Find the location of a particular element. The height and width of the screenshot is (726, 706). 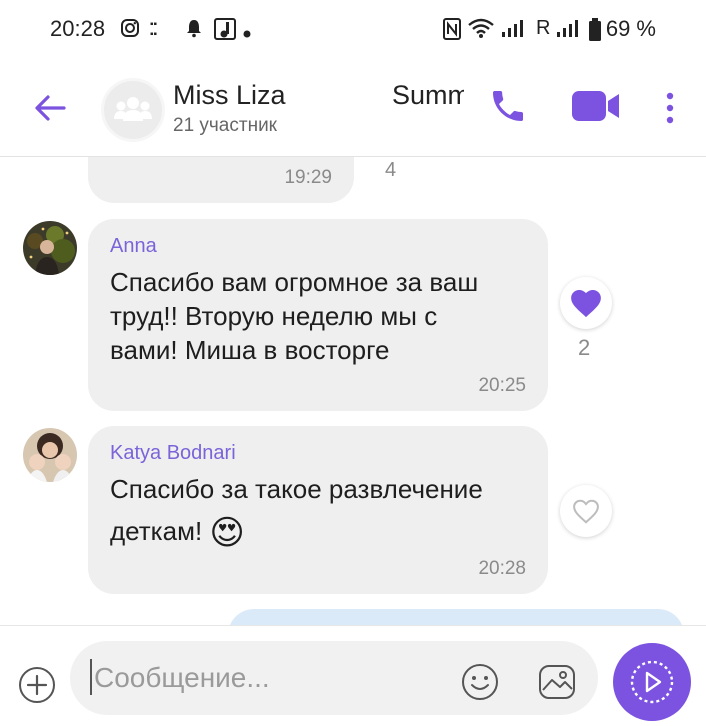

chat-header: Miss Liza 21 участник Summ is located at coordinates (353, 108).